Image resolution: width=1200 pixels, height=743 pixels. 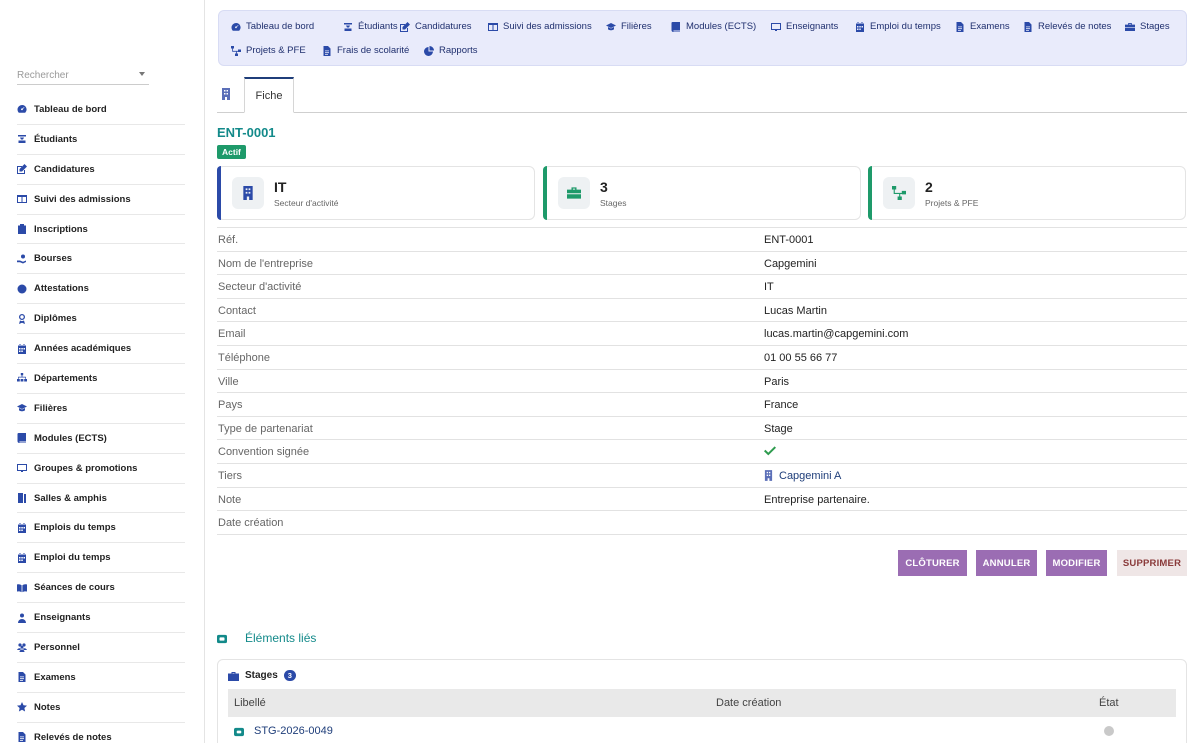 What do you see at coordinates (22, 588) in the screenshot?
I see `open-book-icon` at bounding box center [22, 588].